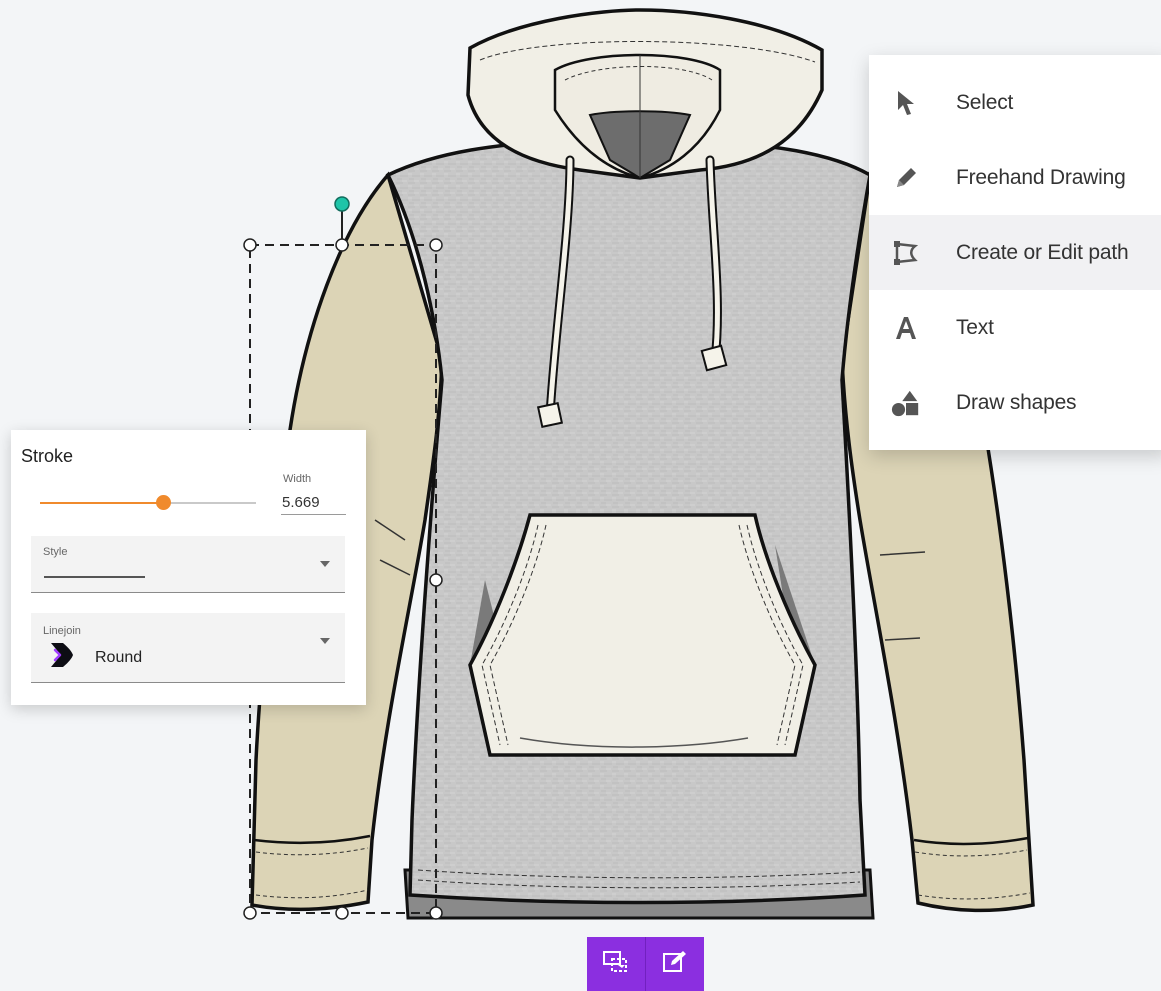  What do you see at coordinates (250, 245) in the screenshot?
I see `resize-handle-tl` at bounding box center [250, 245].